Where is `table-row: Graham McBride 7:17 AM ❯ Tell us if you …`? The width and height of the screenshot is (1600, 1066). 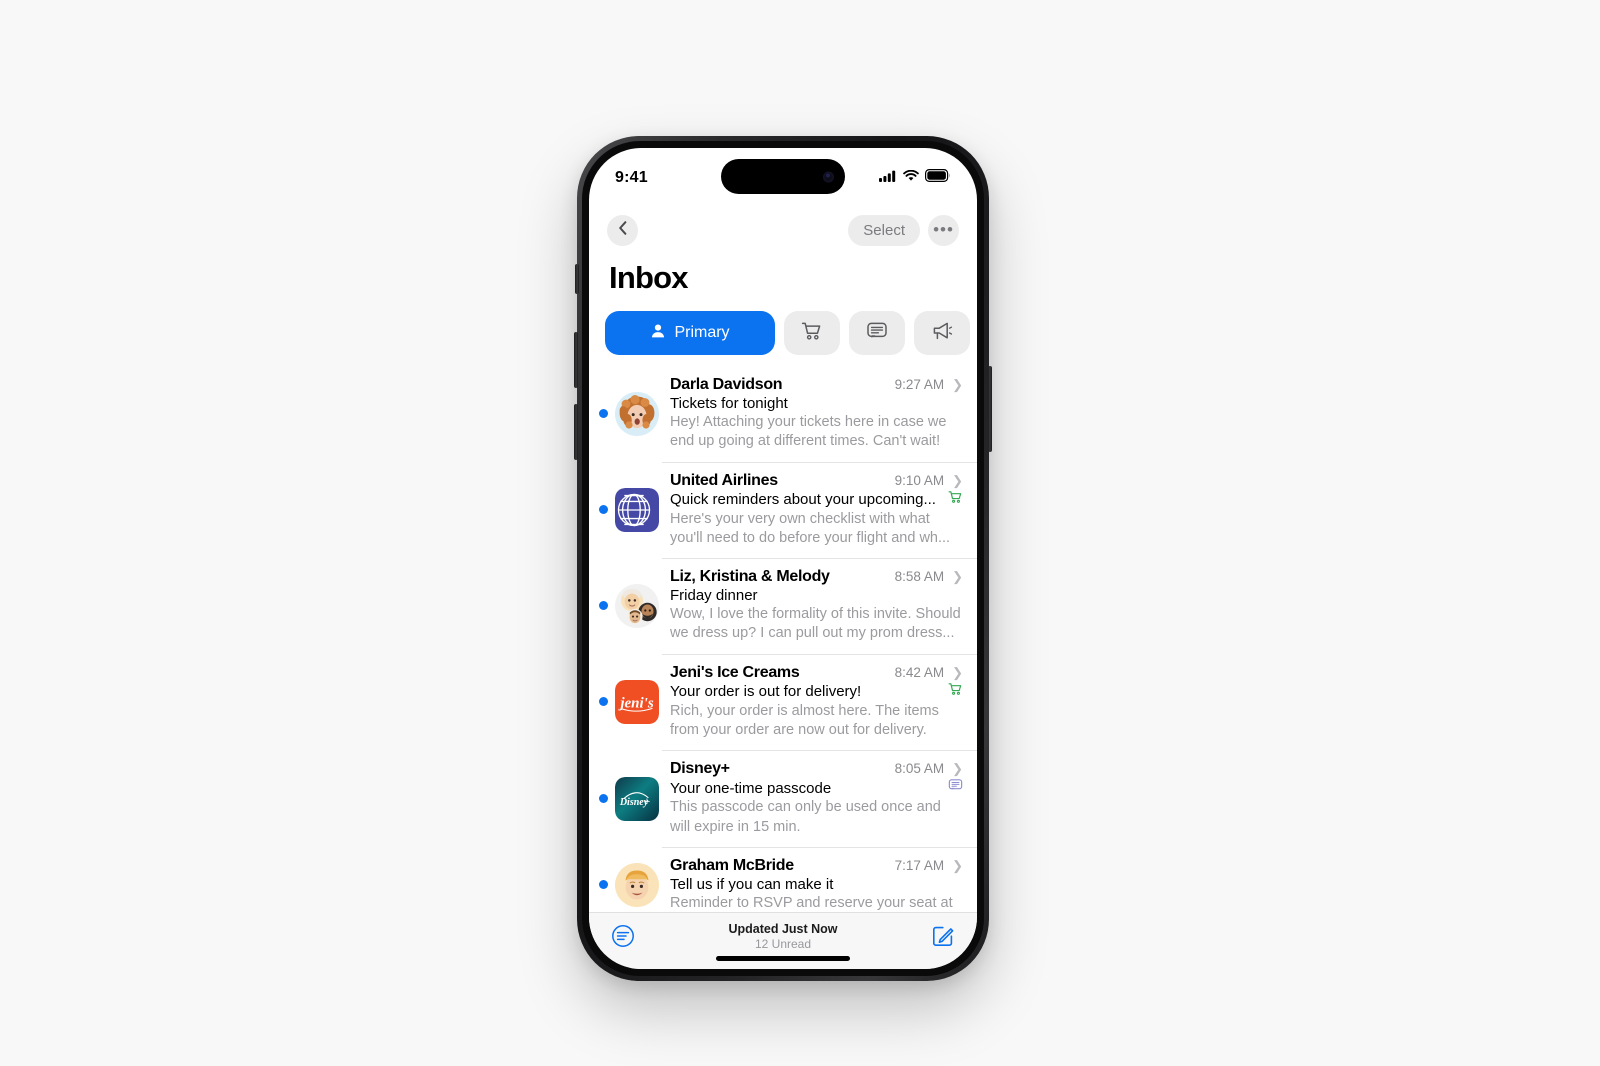 table-row: Graham McBride 7:17 AM ❯ Tell us if you … is located at coordinates (783, 879).